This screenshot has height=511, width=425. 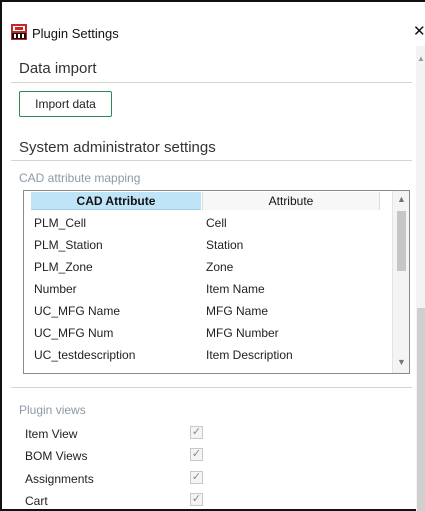 I want to click on attribute-cell: MFG Name, so click(x=237, y=311).